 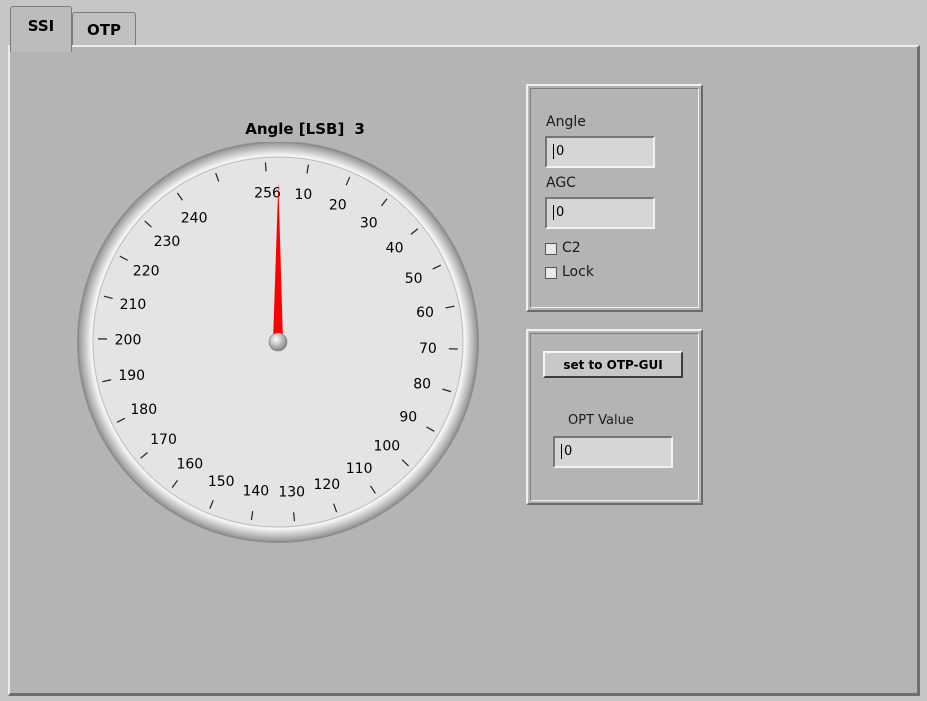 What do you see at coordinates (194, 219) in the screenshot?
I see `gauge-tick-label: 240` at bounding box center [194, 219].